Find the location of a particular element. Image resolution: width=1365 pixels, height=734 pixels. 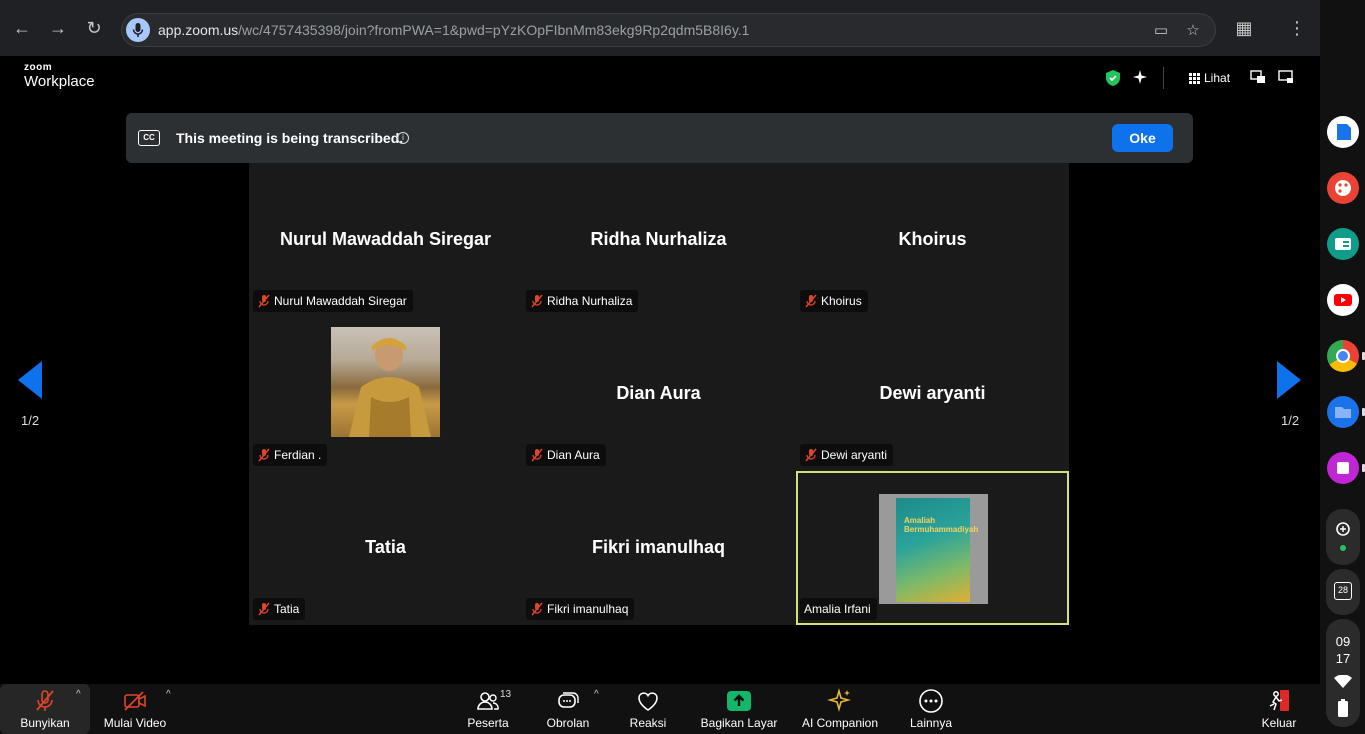

ok-button: Oke is located at coordinates (1142, 138).